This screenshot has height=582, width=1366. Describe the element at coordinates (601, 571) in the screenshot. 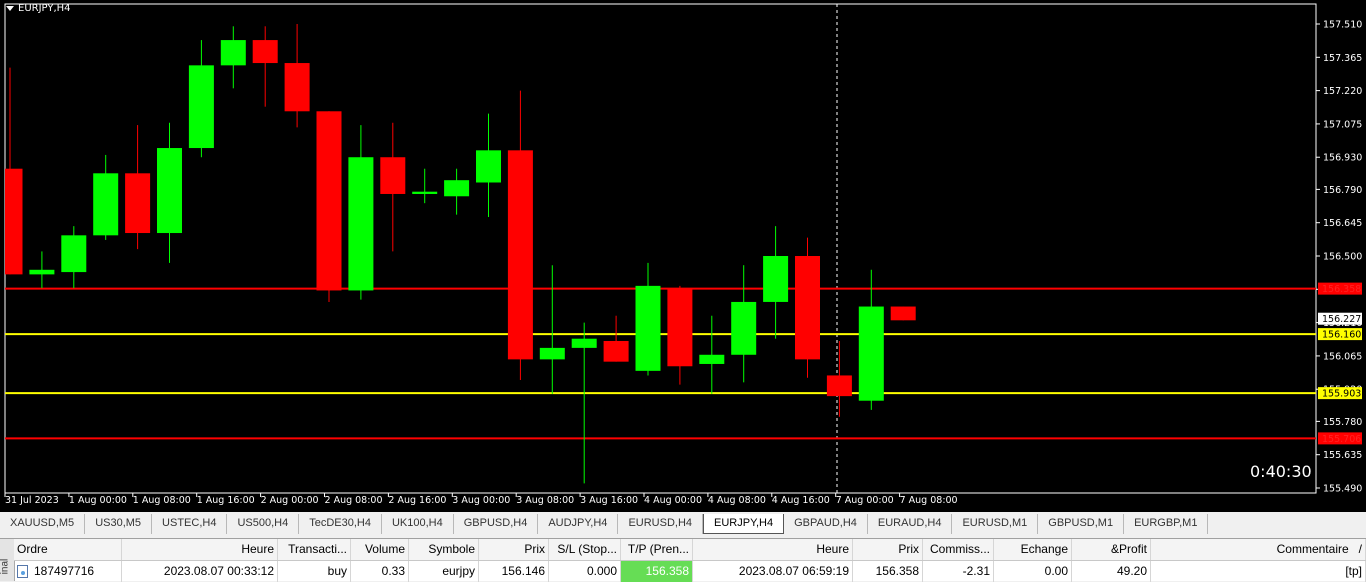

I see `table-cell-value: 0.000` at that location.